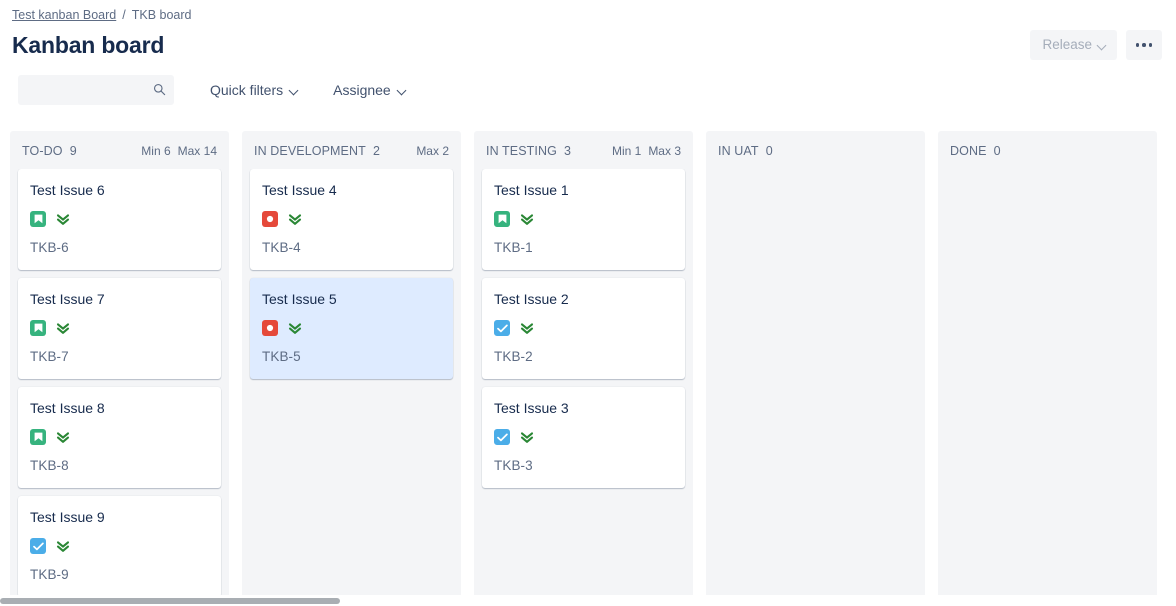  I want to click on column-title: IN TESTING 3, so click(529, 150).